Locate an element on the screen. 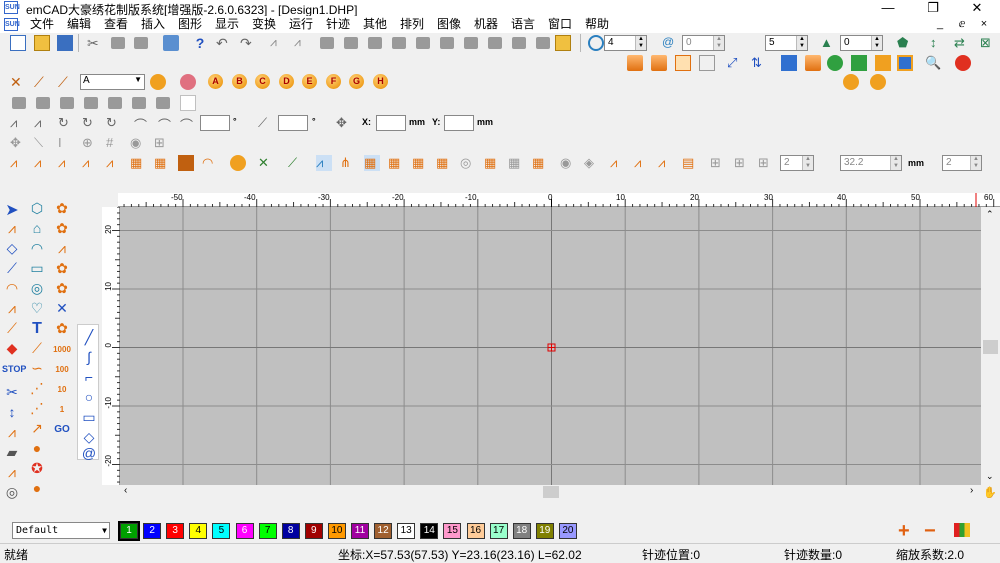 This screenshot has width=1000, height=563. bezier-shape-icon: ⌐ is located at coordinates (89, 379).